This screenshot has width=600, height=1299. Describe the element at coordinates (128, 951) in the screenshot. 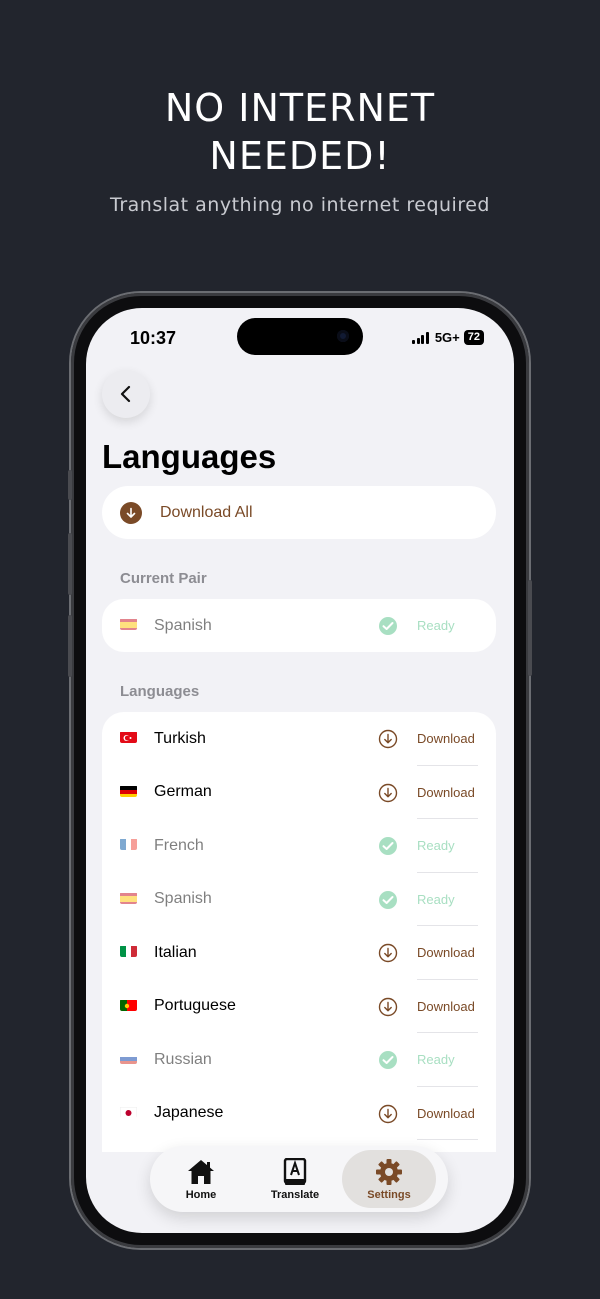

I see `it-flag-icon` at that location.